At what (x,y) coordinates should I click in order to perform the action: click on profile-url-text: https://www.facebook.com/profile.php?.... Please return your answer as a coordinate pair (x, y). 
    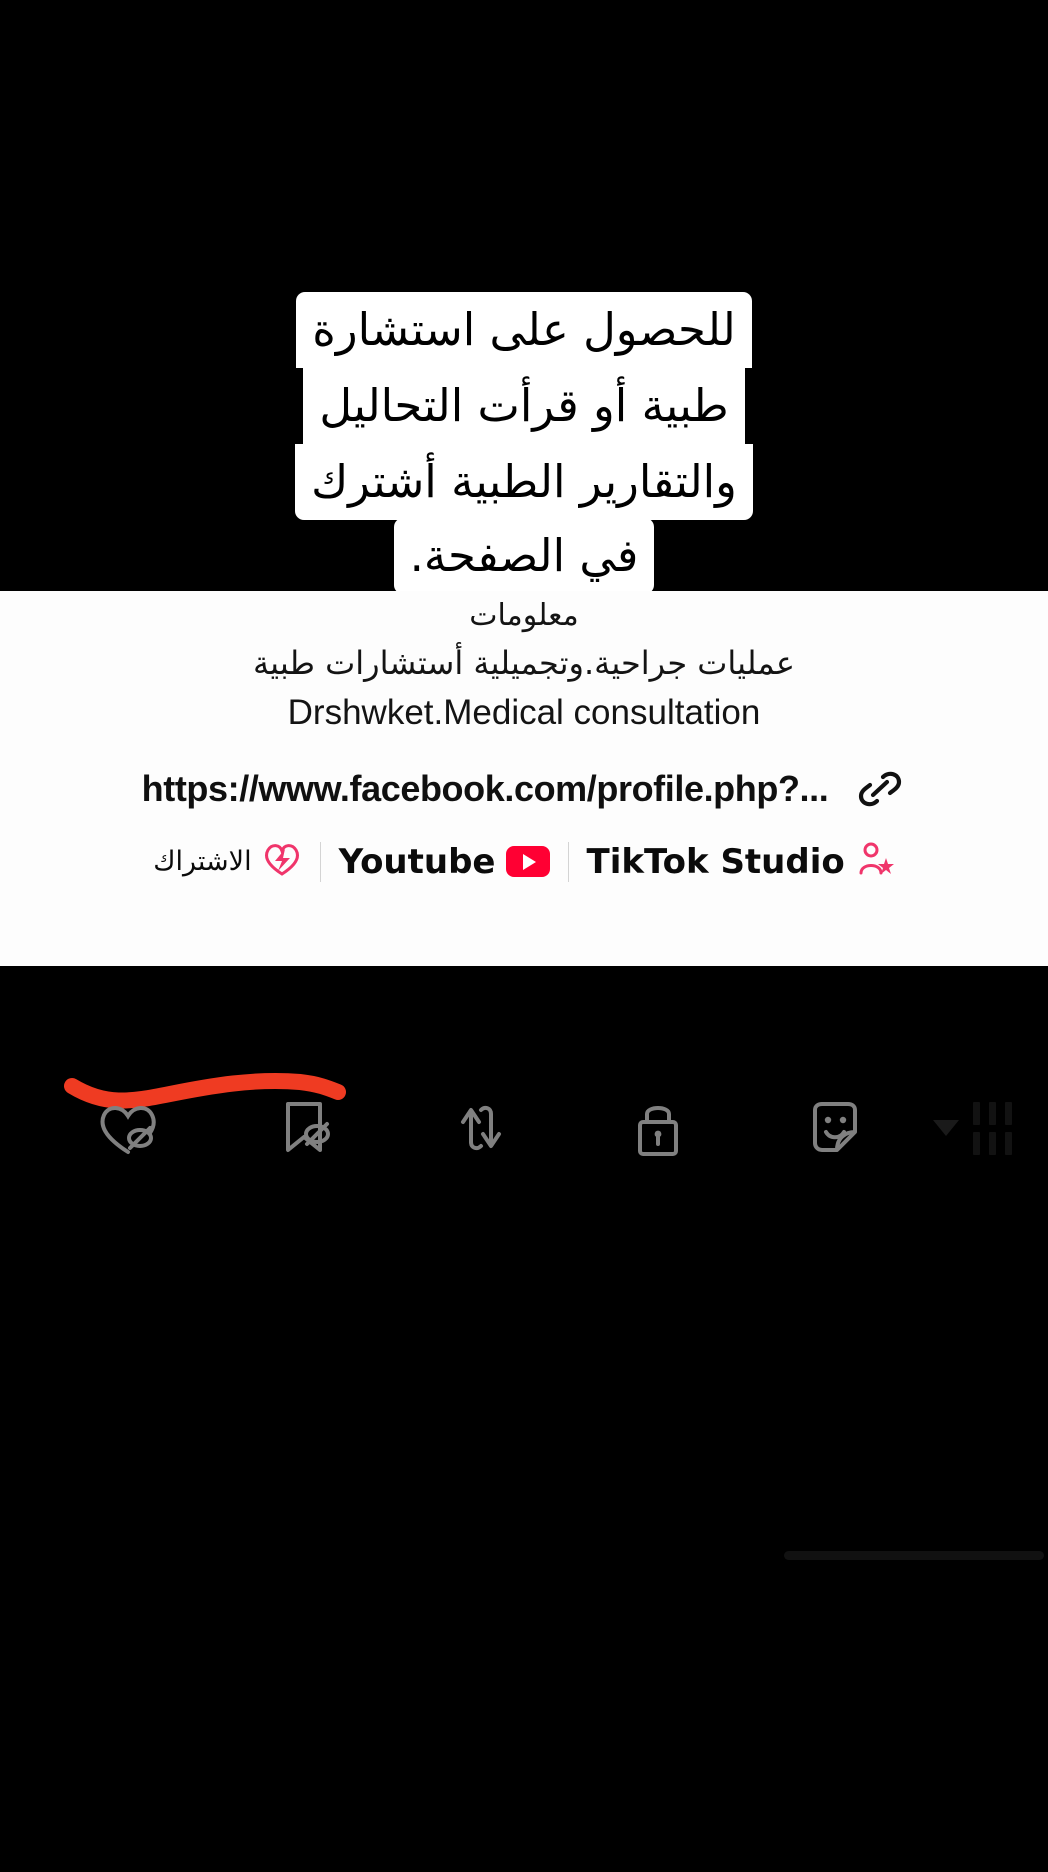
    Looking at the image, I should click on (485, 789).